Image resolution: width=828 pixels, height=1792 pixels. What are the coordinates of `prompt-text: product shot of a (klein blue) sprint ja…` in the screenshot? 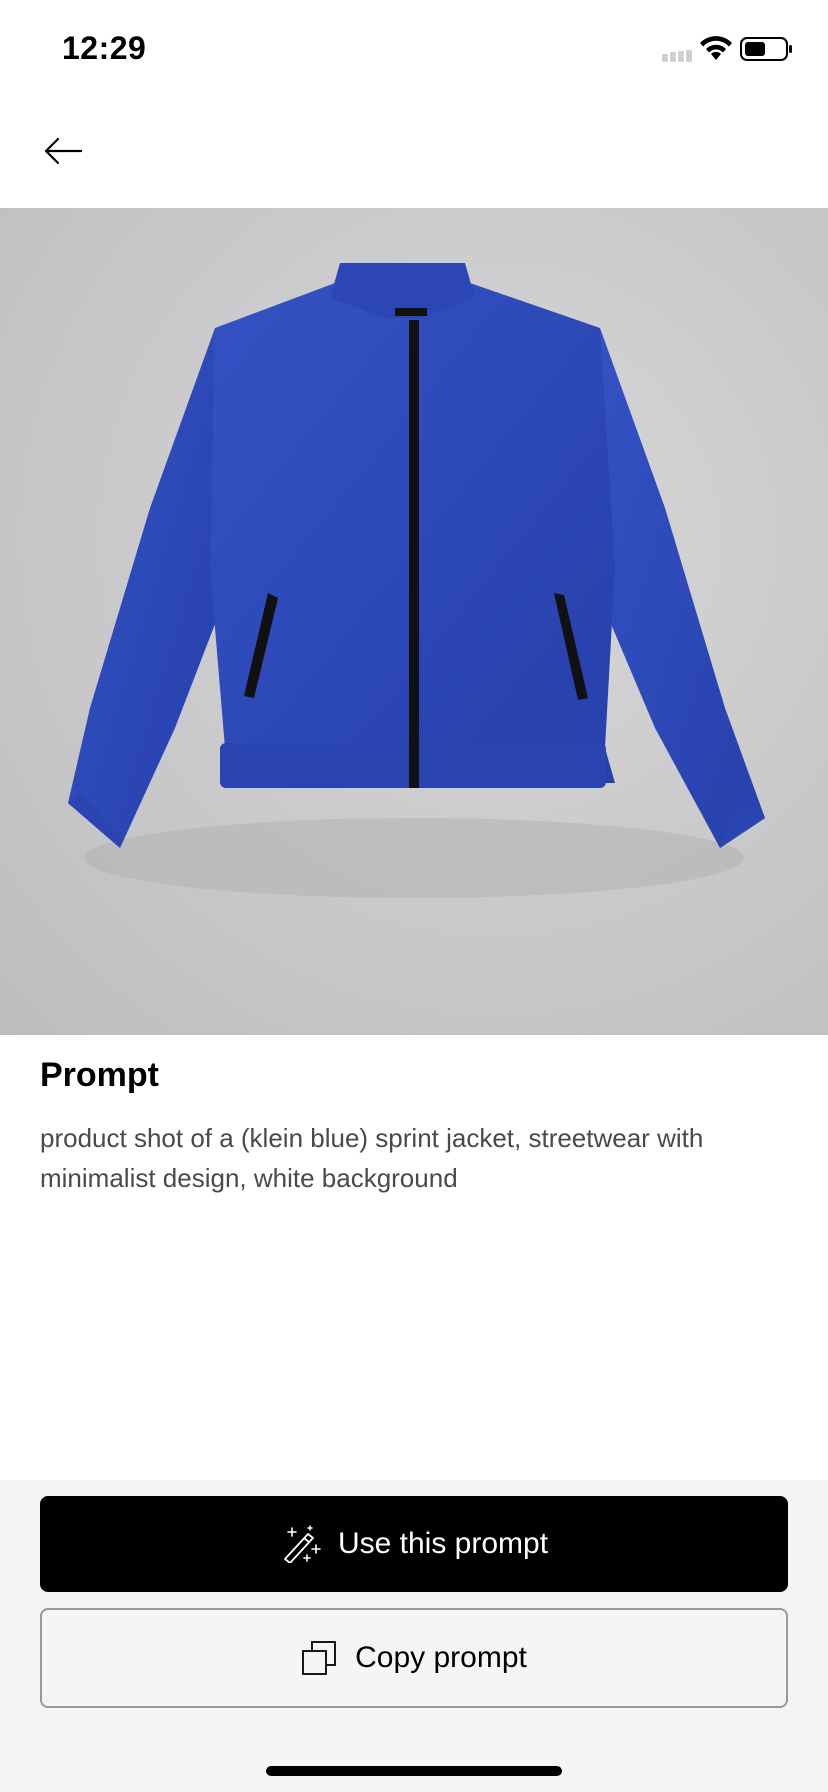 It's located at (372, 1158).